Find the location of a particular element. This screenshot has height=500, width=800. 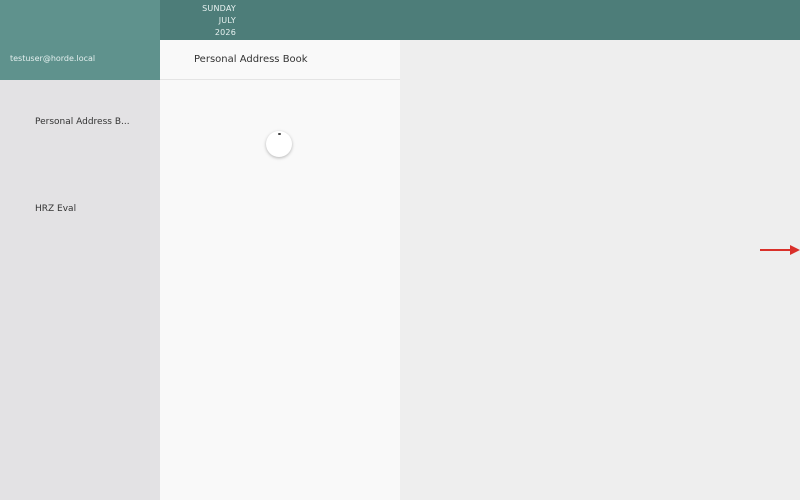

list-header: Personal Address Book is located at coordinates (280, 60).